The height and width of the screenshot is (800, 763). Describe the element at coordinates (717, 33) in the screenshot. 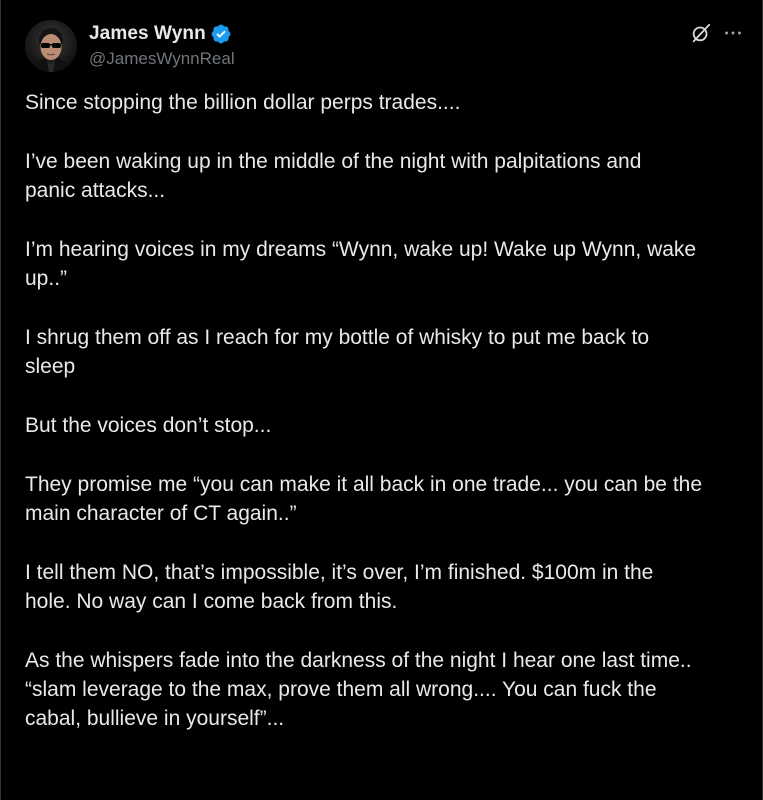

I see `tweet-actions` at that location.